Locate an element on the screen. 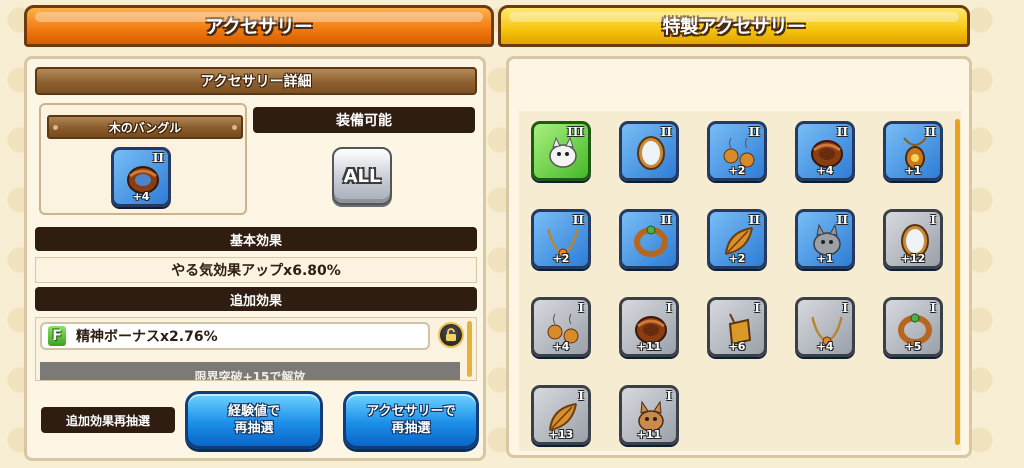 Image resolution: width=1024 pixels, height=468 pixels. tab-special-accessory-label: 特製アクセサリー is located at coordinates (734, 27).